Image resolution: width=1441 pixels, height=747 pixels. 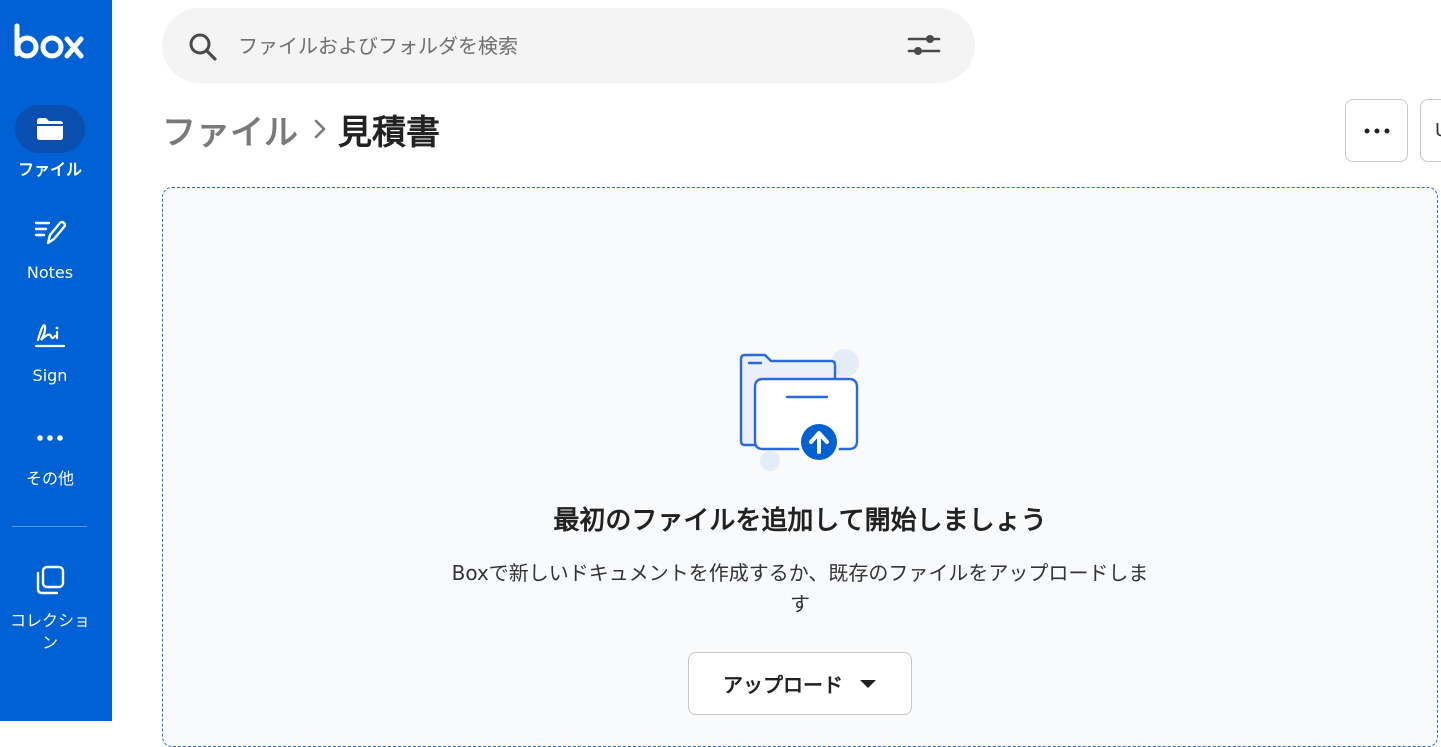 What do you see at coordinates (50, 246) in the screenshot?
I see `sidebar-item-notes: Notes` at bounding box center [50, 246].